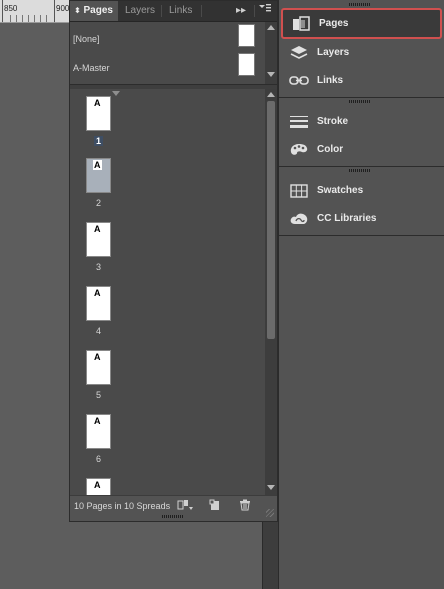 Image resolution: width=444 pixels, height=589 pixels. I want to click on page-item: A 1, so click(103, 118).